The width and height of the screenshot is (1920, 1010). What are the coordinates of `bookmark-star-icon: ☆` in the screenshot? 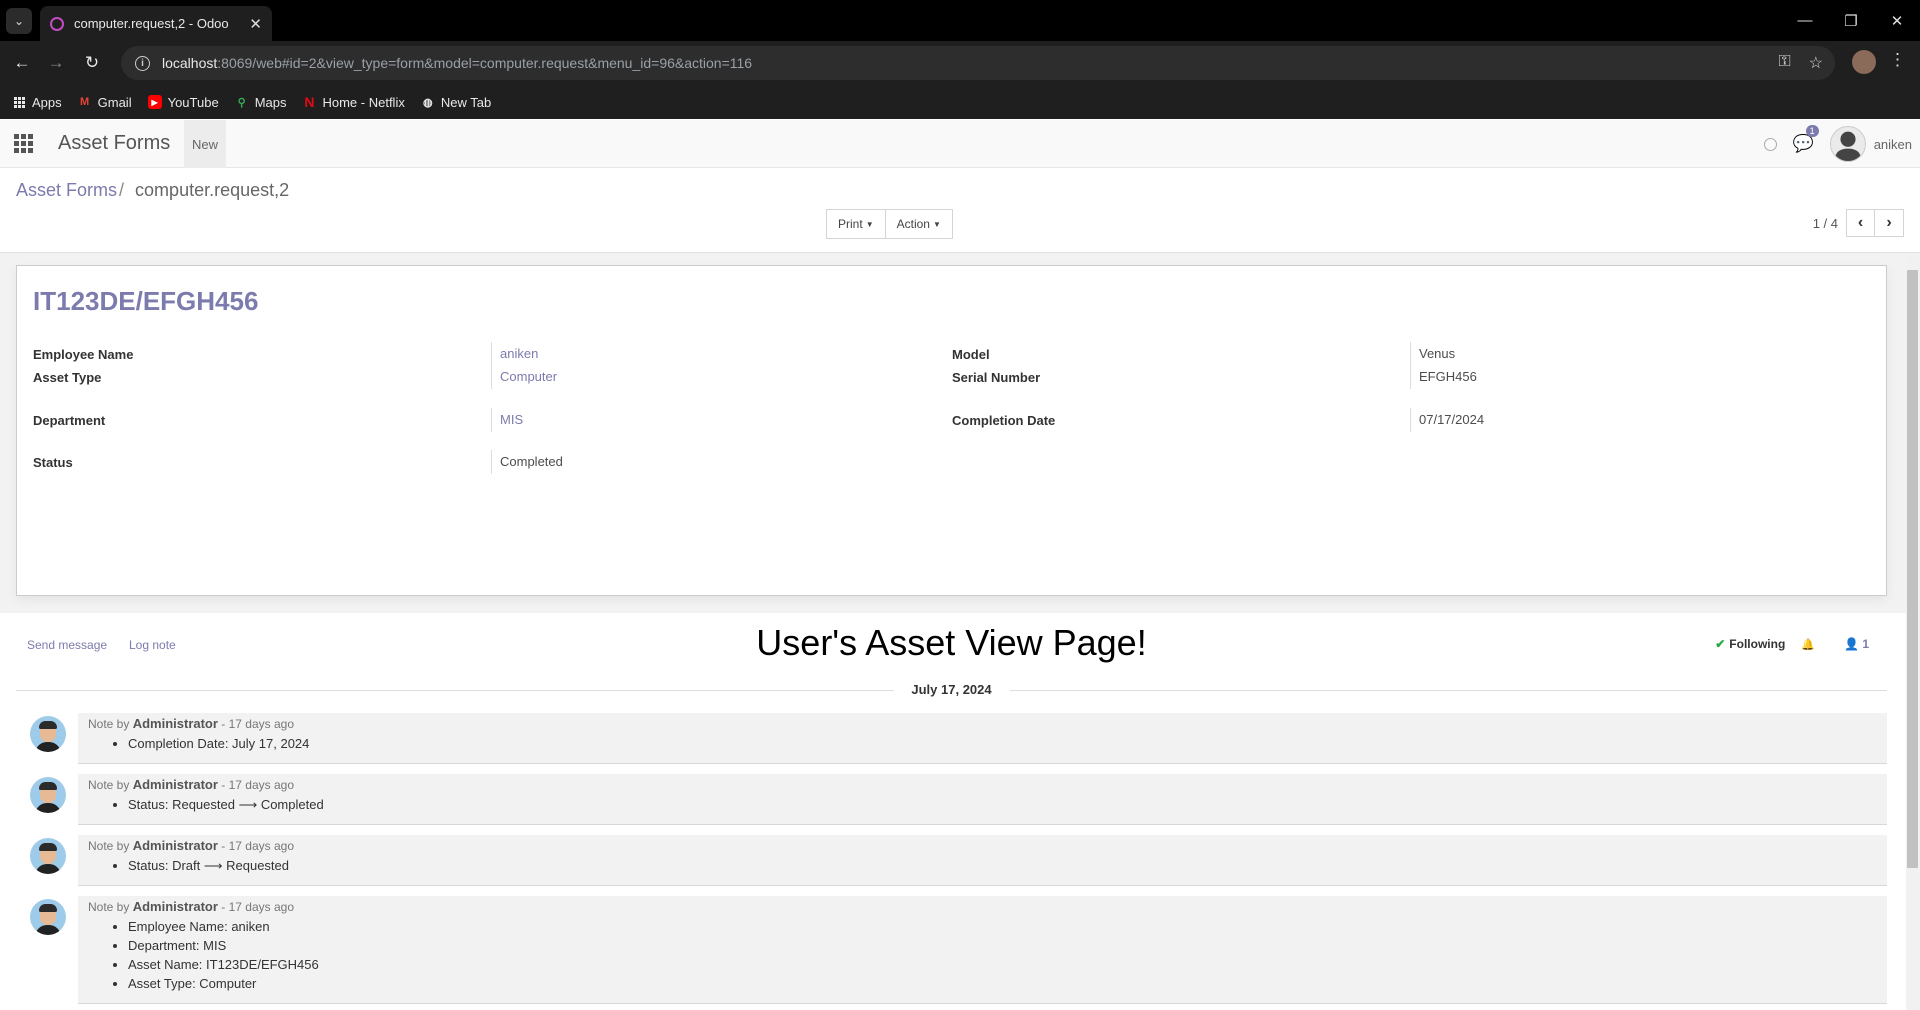 It's located at (1816, 63).